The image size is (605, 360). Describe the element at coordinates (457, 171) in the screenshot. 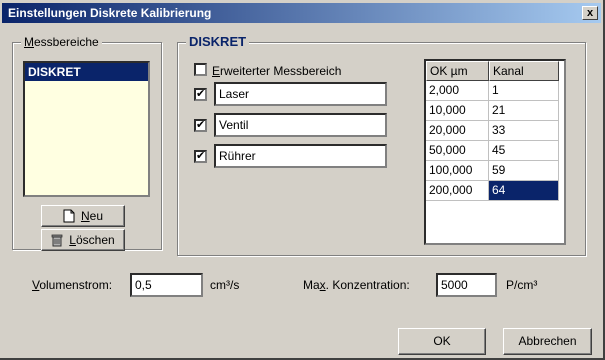

I see `table-cell: 100,000` at that location.